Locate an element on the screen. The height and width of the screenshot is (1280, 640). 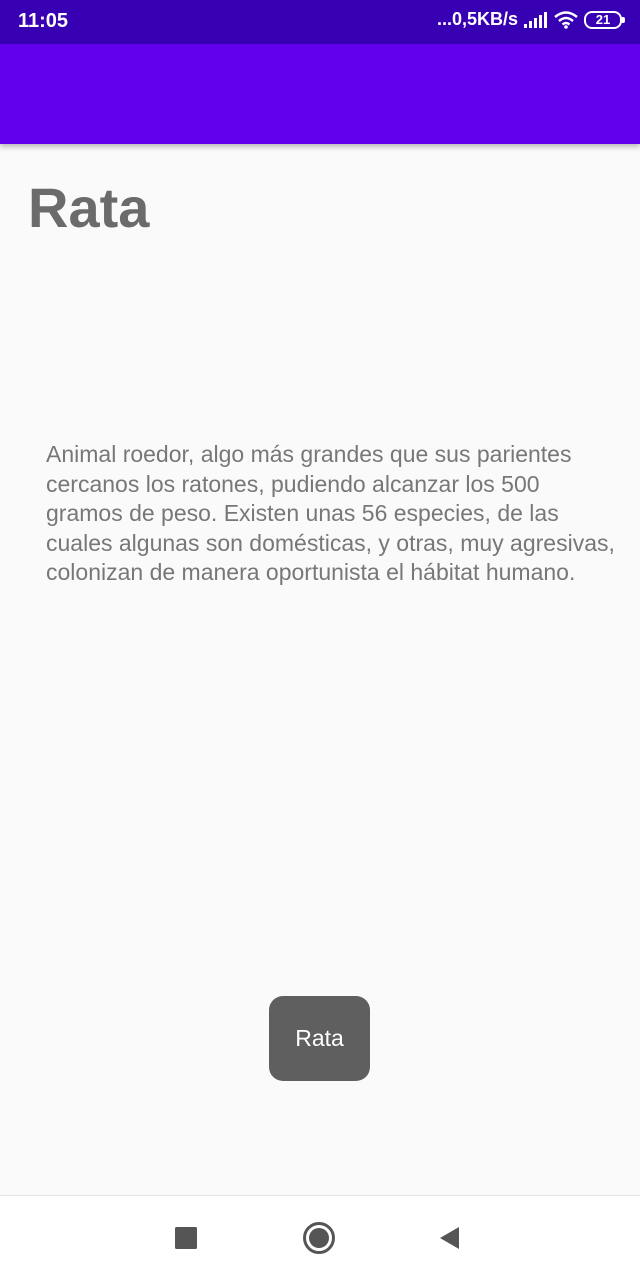
recents-square-icon is located at coordinates (186, 1238).